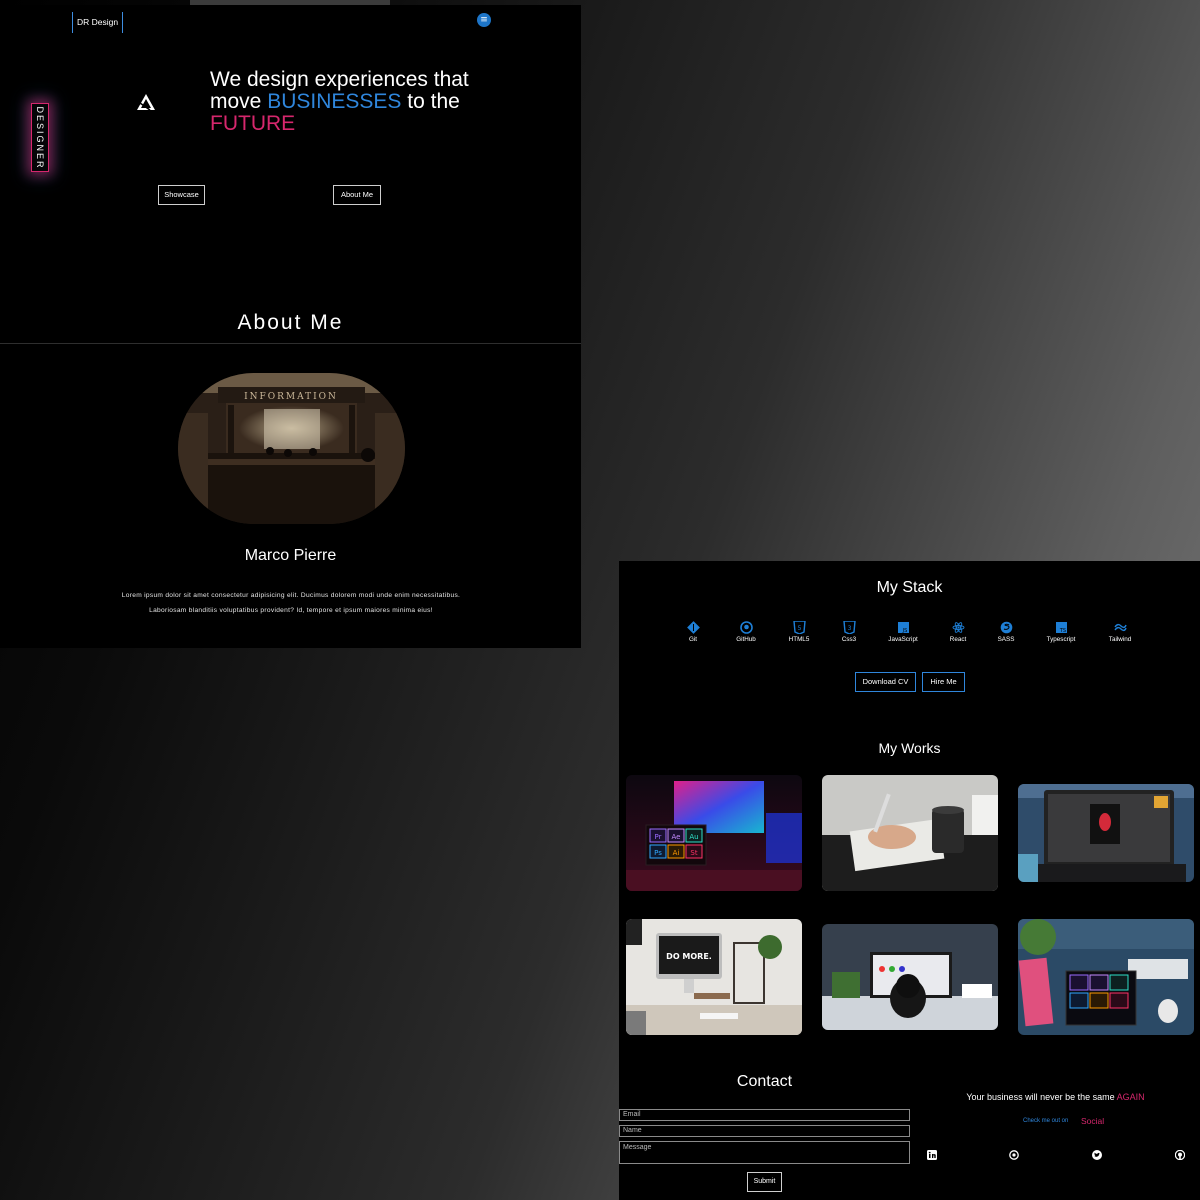 The width and height of the screenshot is (1200, 1200). Describe the element at coordinates (903, 639) in the screenshot. I see `stack-label: JavaScript` at that location.